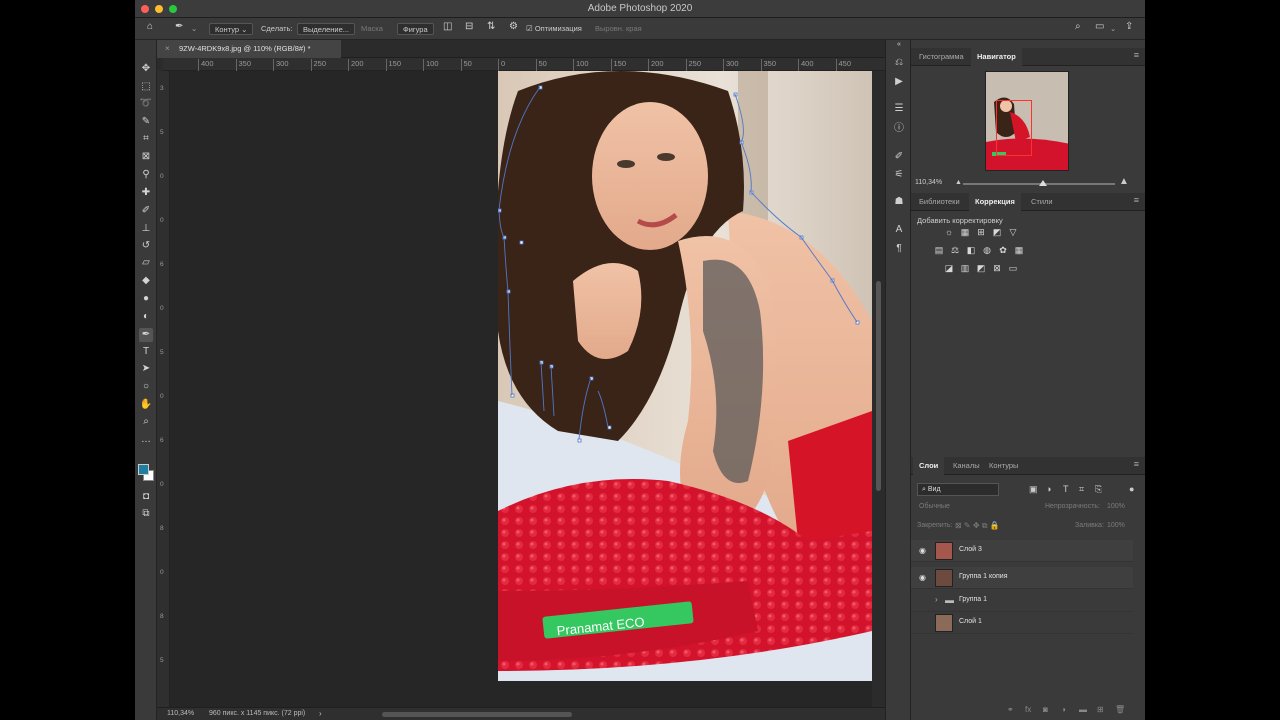  I want to click on properties-panel-icon: ☰, so click(899, 109).